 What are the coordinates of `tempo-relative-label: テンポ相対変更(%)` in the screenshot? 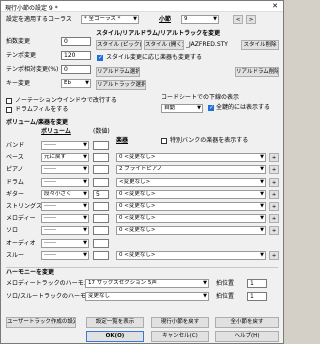 It's located at (32, 69).